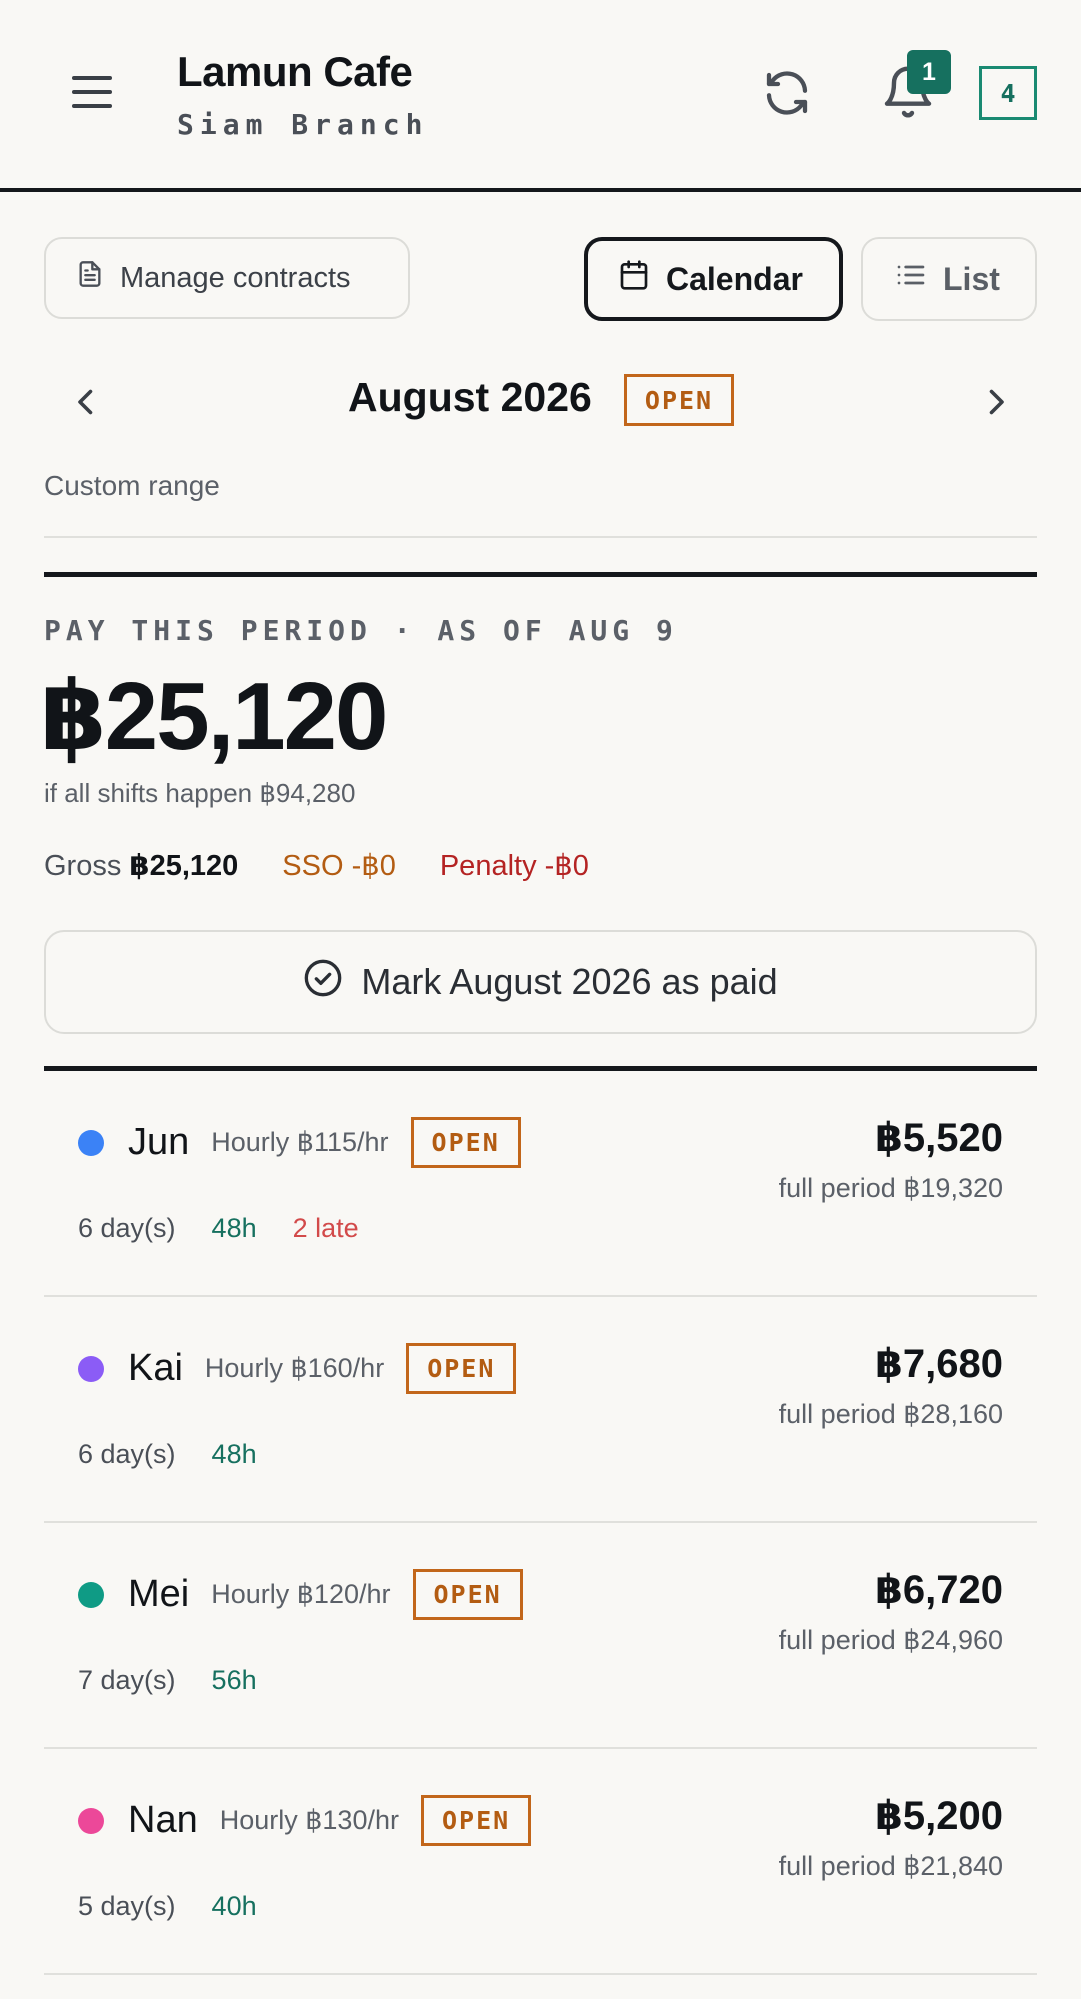 The image size is (1081, 1999). What do you see at coordinates (86, 402) in the screenshot?
I see `chevron-left-icon` at bounding box center [86, 402].